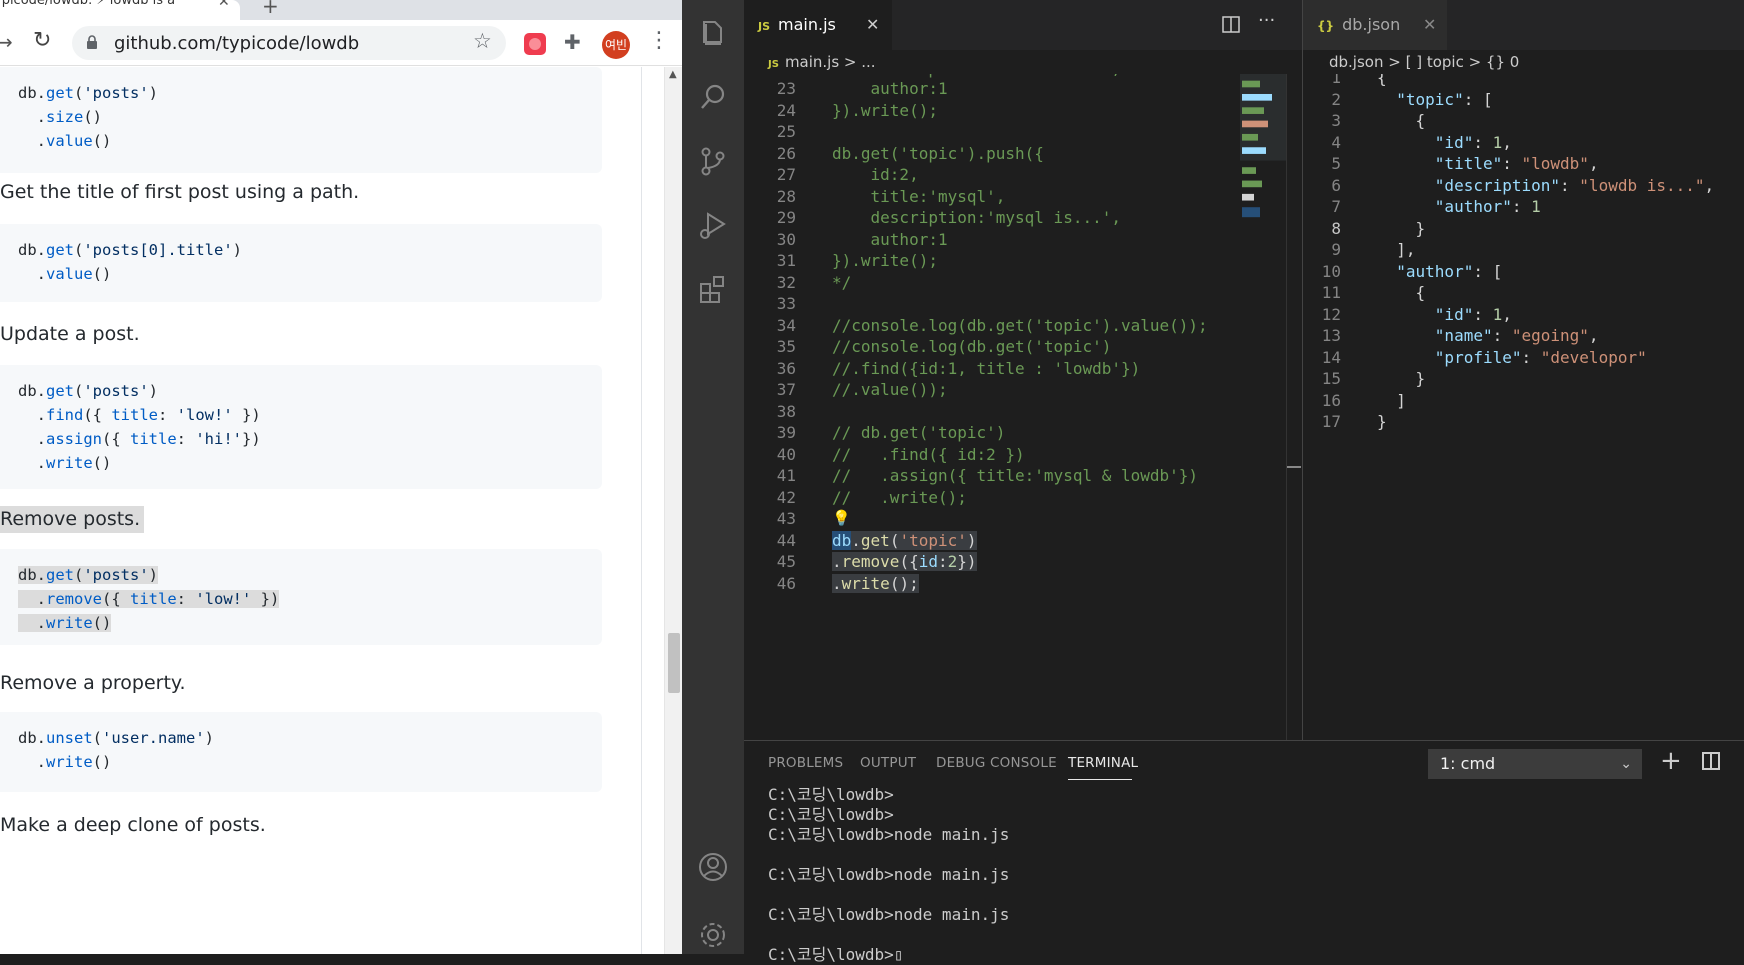  Describe the element at coordinates (1293, 407) in the screenshot. I see `editor-scrollbar` at that location.